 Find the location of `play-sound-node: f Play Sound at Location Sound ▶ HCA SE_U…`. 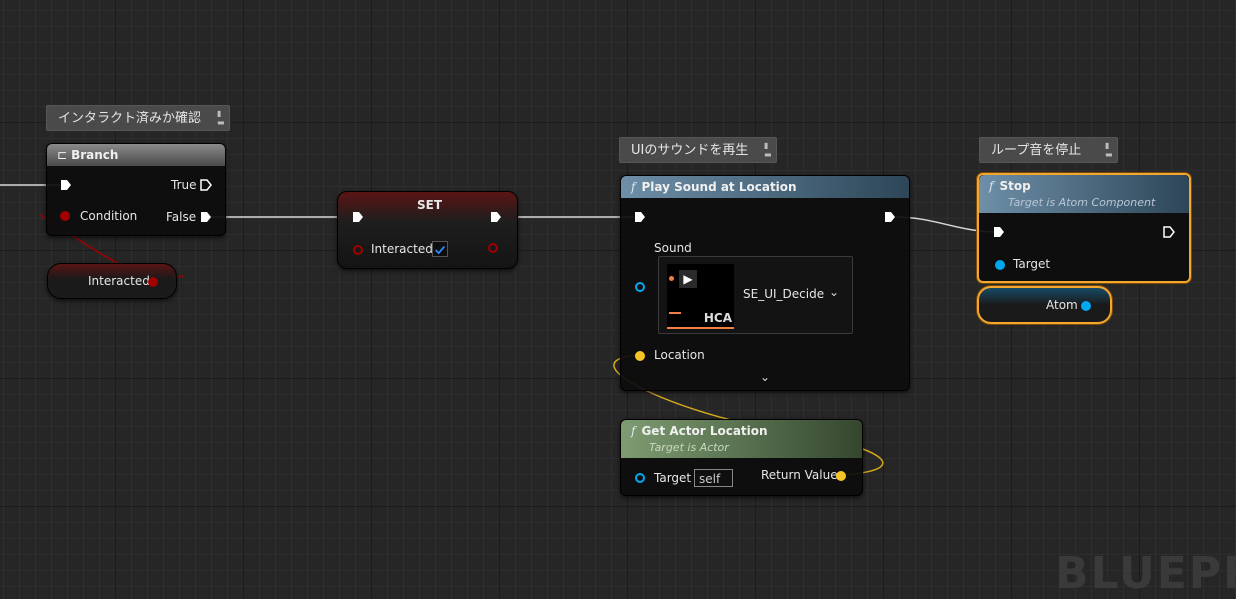

play-sound-node: f Play Sound at Location Sound ▶ HCA SE_U… is located at coordinates (765, 283).